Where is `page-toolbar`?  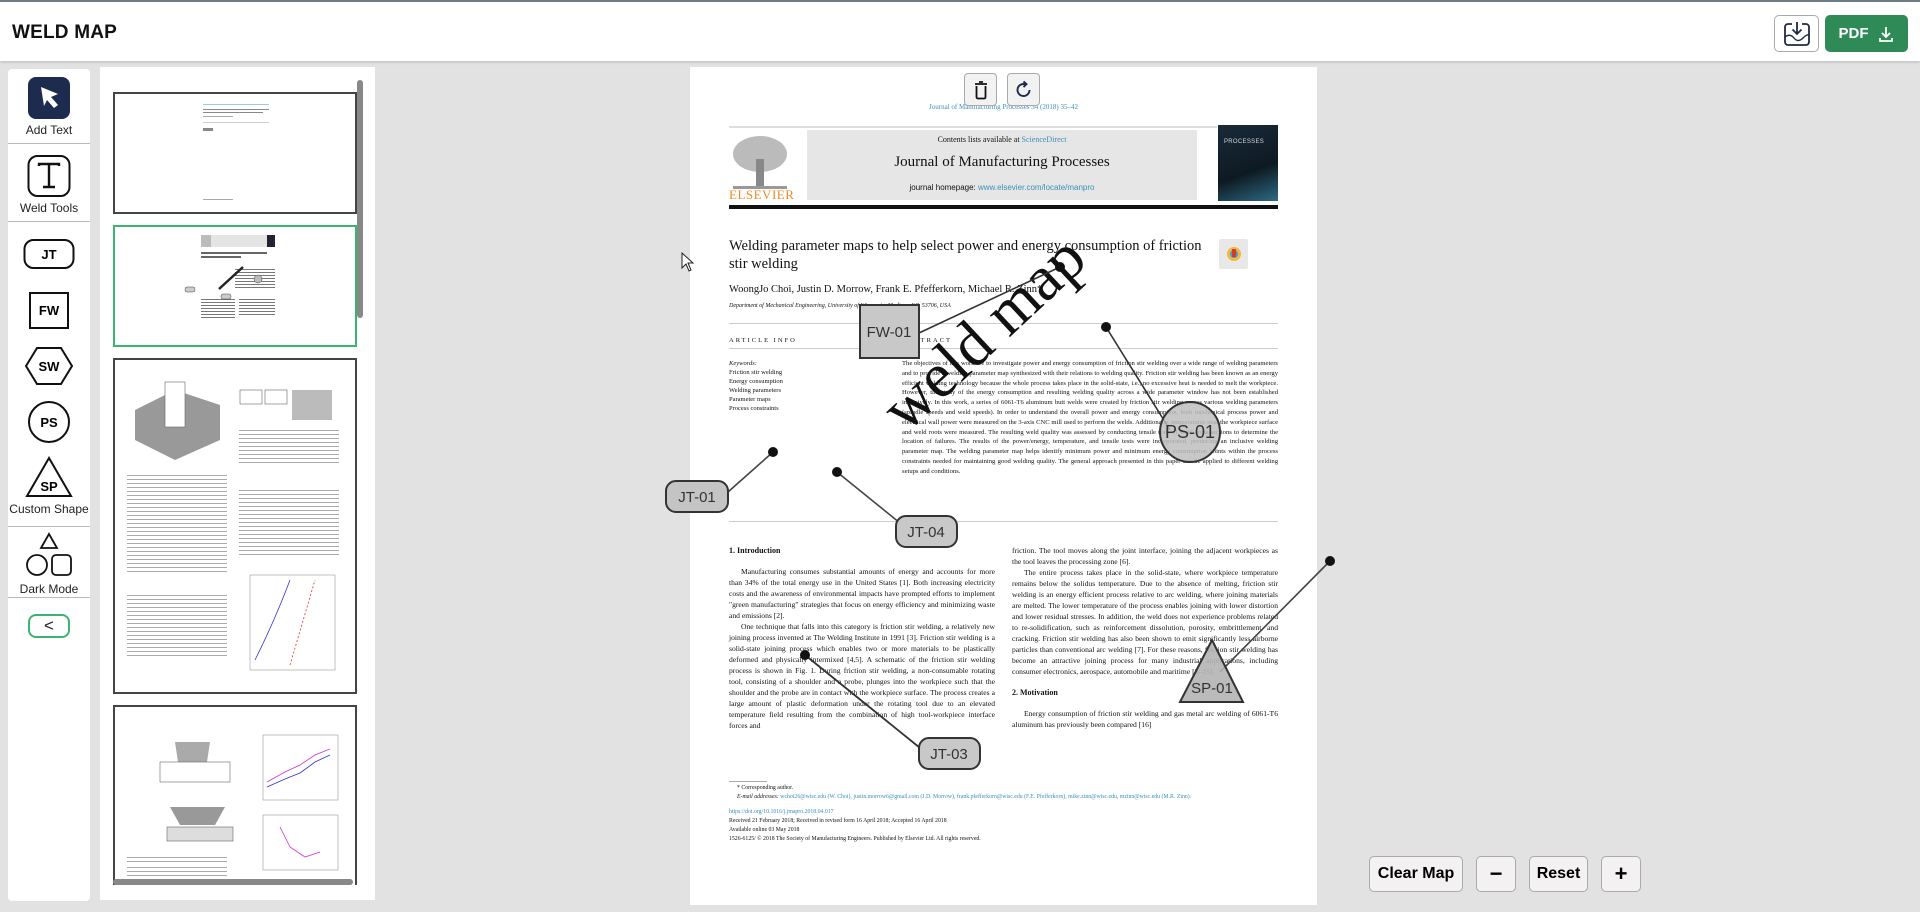
page-toolbar is located at coordinates (1002, 89).